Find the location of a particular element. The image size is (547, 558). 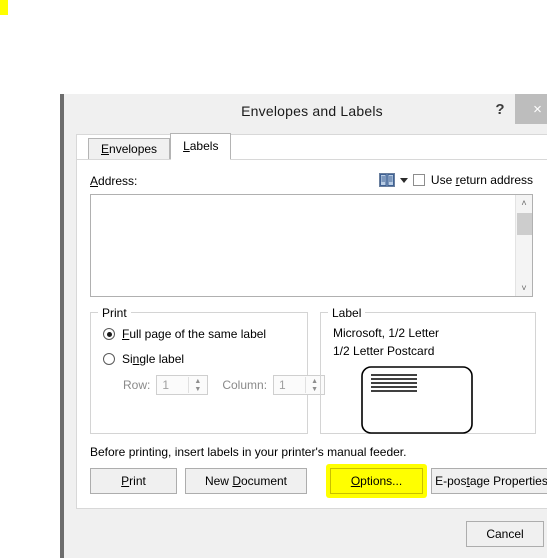

help-icon: ? is located at coordinates (500, 109).